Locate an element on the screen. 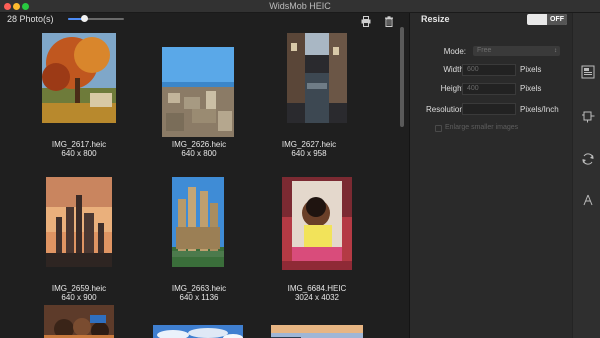 Image resolution: width=600 pixels, height=338 pixels. window-title: WidsMob HEIC is located at coordinates (300, 6).